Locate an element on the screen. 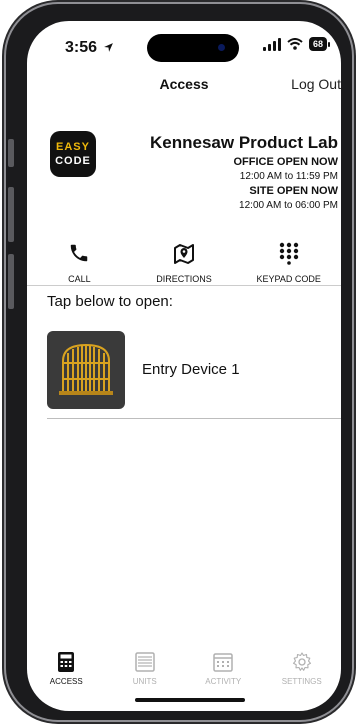 The image size is (361, 727). tab-activity: ACTIVITY is located at coordinates (223, 668).